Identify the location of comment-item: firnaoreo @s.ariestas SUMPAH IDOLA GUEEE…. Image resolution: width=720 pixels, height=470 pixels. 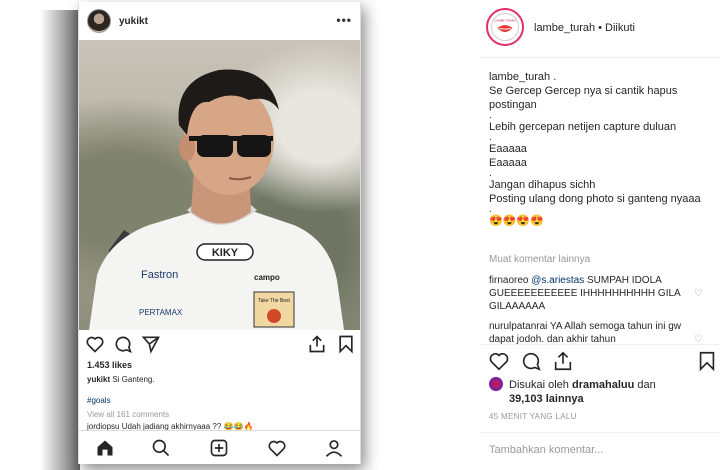
(591, 293).